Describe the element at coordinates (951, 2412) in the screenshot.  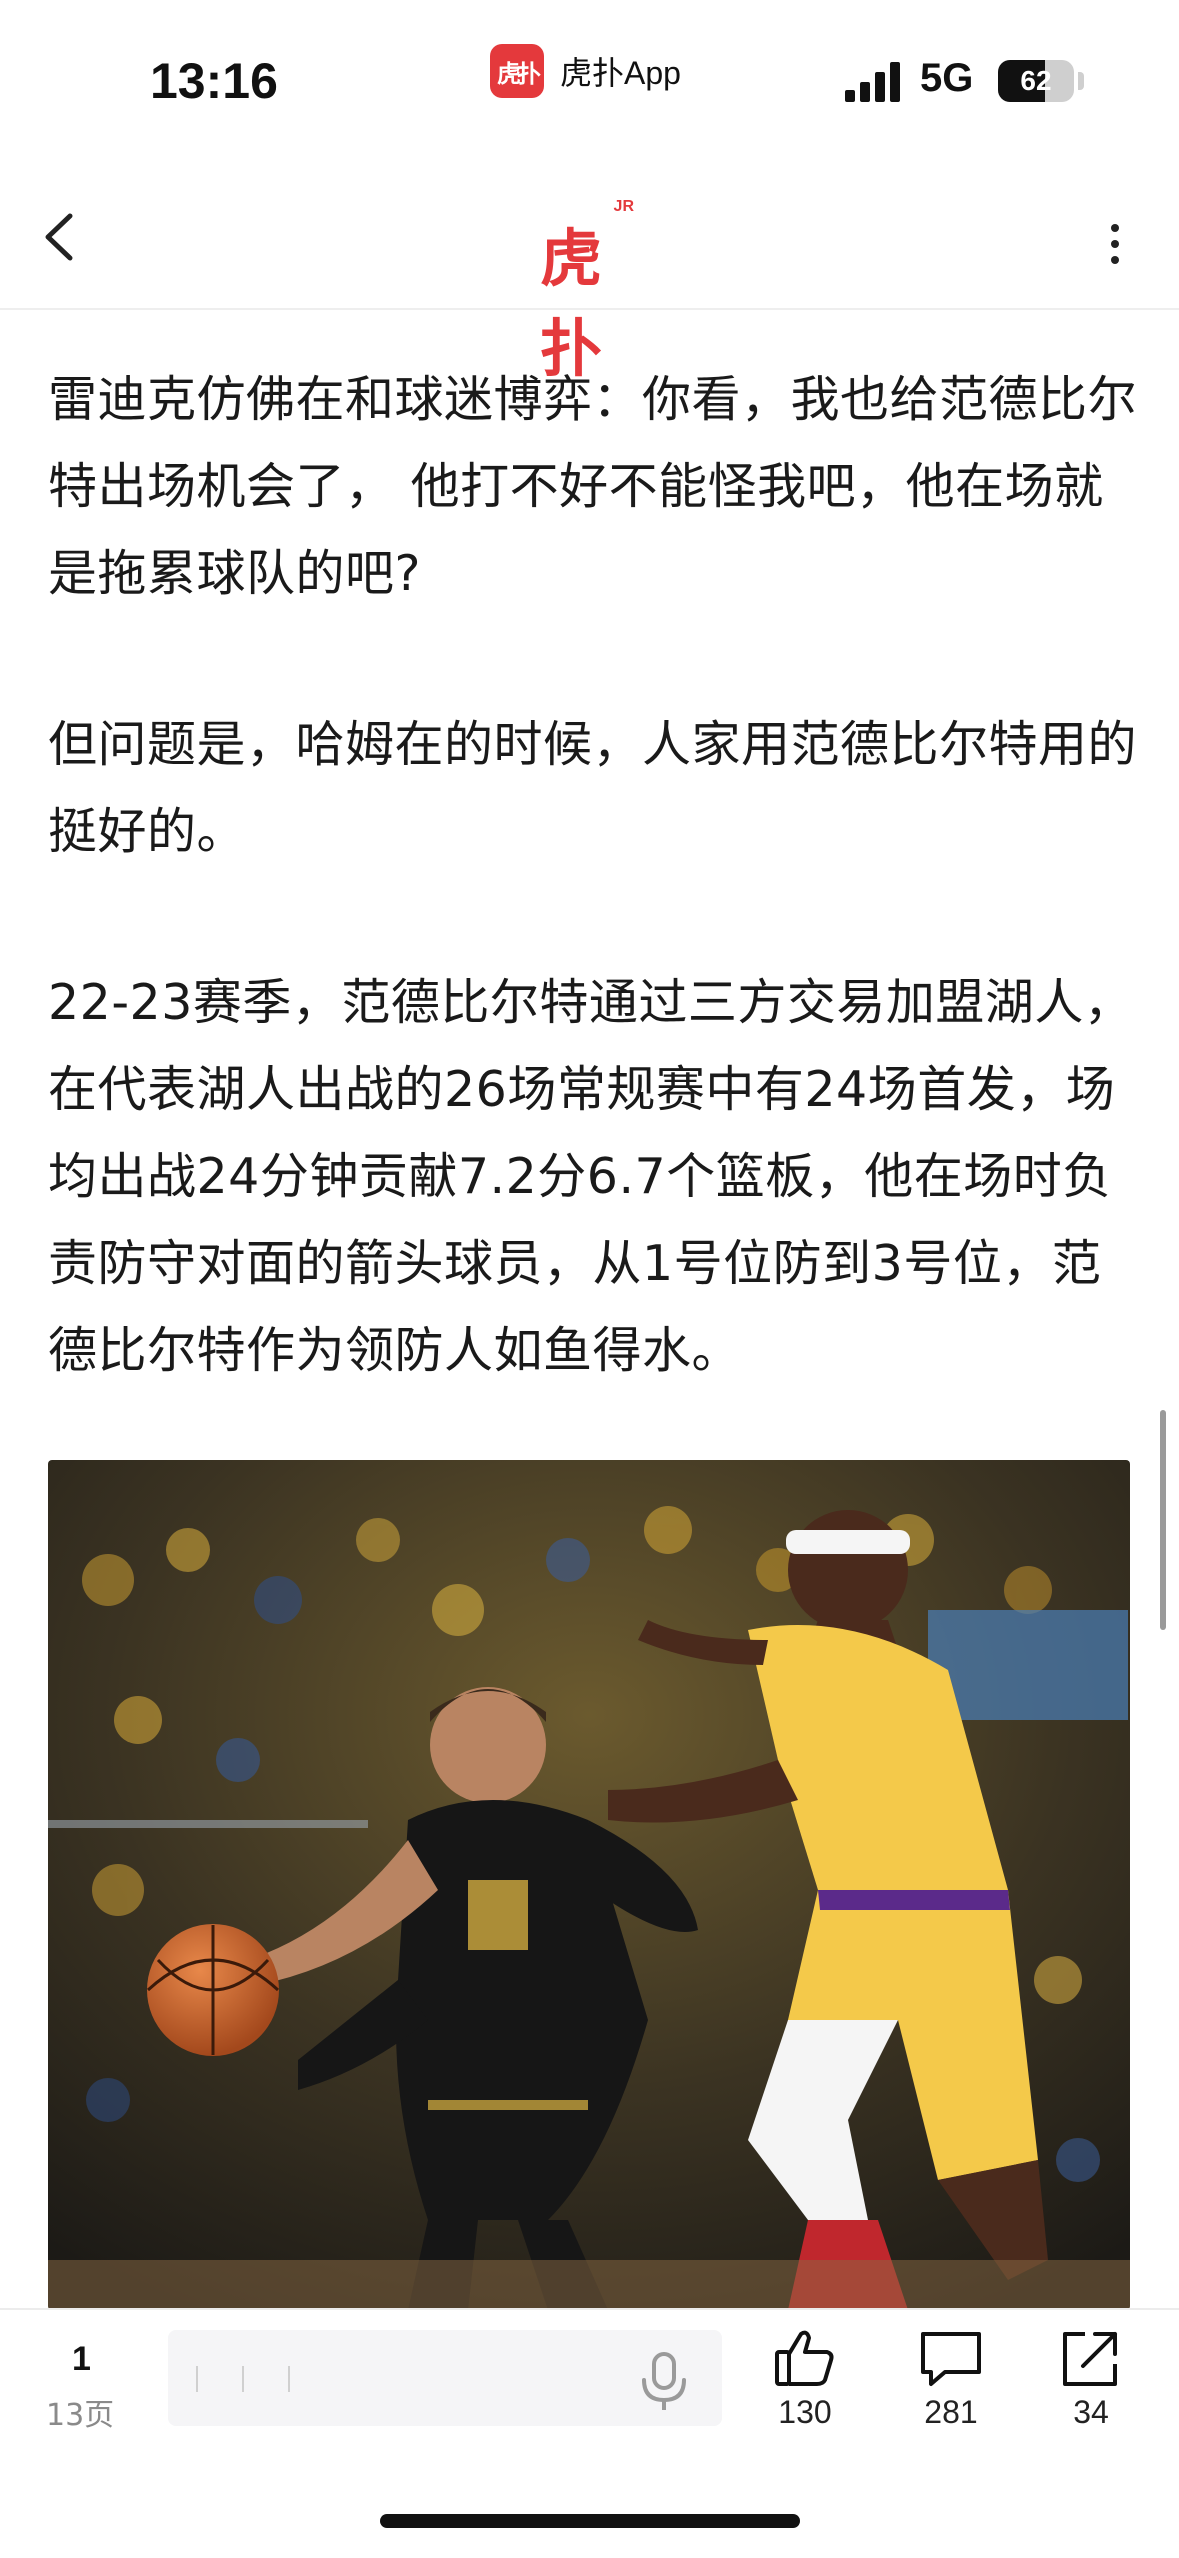
I see `comment-count: 281` at that location.